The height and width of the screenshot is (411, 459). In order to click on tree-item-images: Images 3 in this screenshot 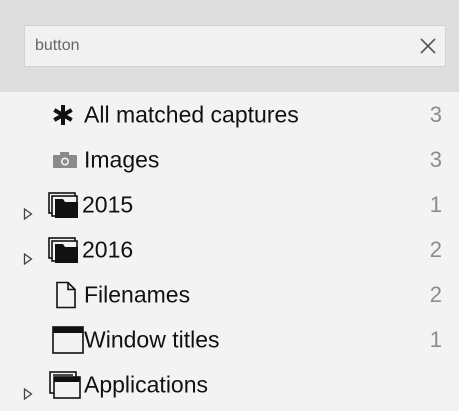, I will do `click(229, 159)`.